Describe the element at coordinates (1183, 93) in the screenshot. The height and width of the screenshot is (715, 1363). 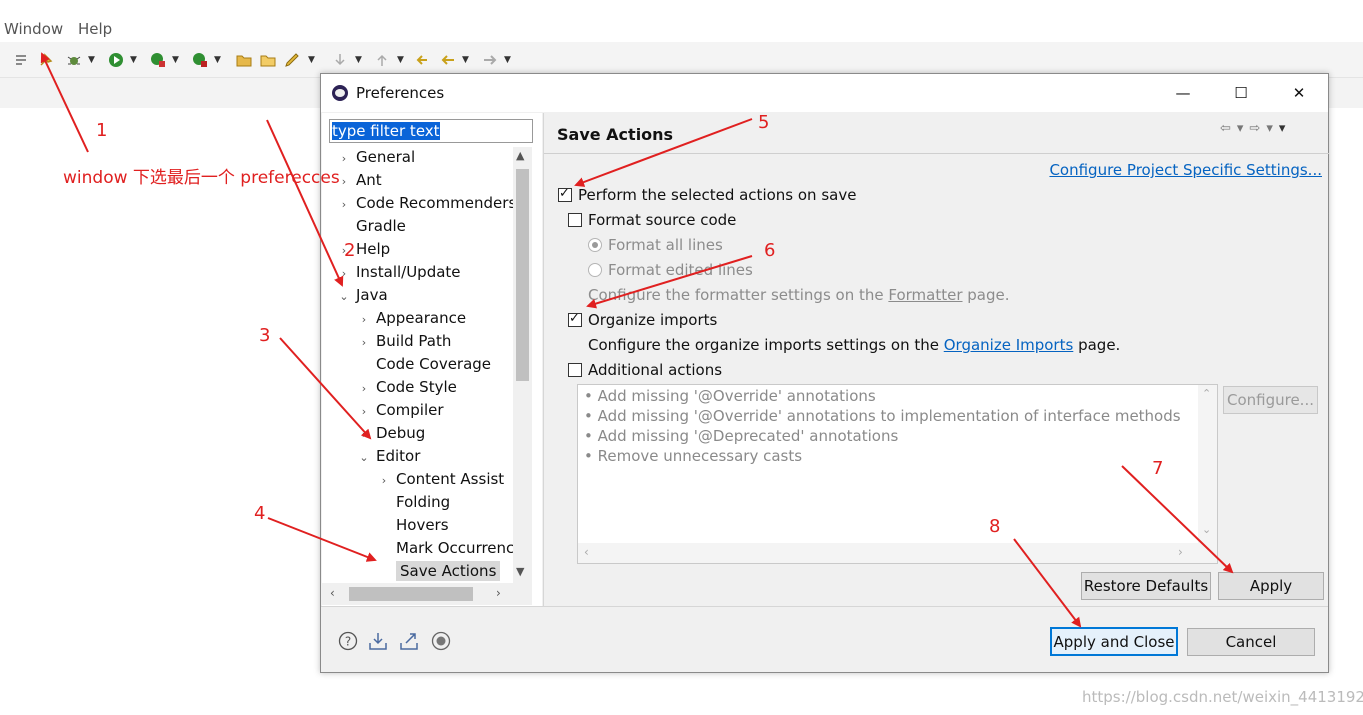
I see `minimize-button: —` at that location.